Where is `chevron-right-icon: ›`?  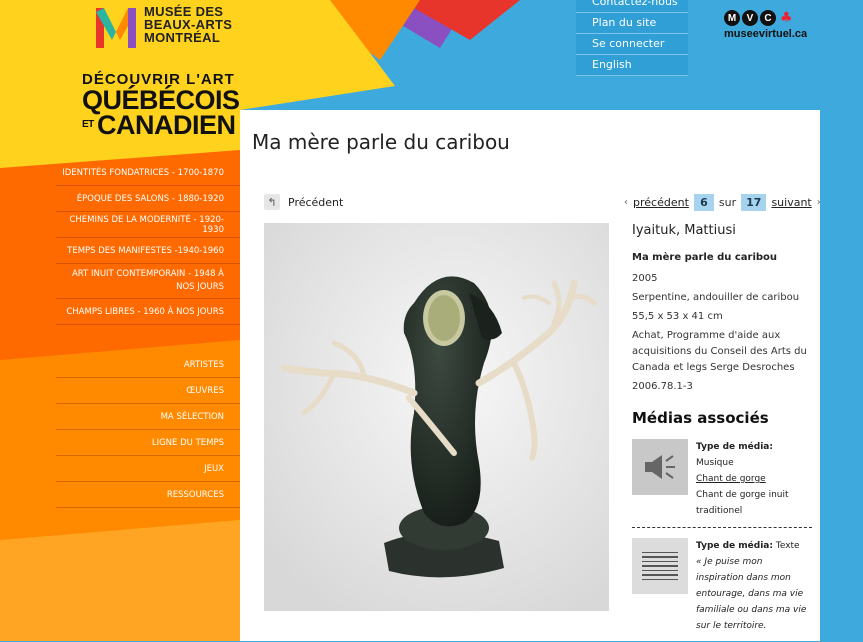
chevron-right-icon: › is located at coordinates (818, 202).